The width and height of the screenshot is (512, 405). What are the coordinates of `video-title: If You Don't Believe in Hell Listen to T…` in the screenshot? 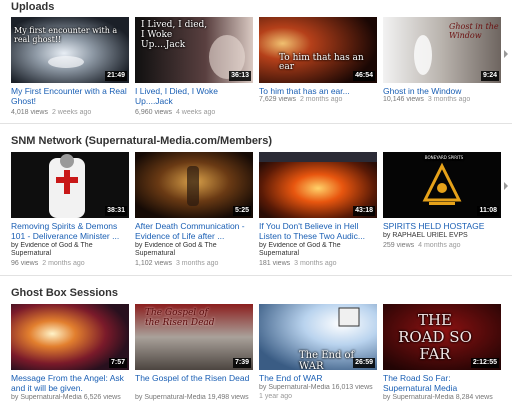 It's located at (318, 231).